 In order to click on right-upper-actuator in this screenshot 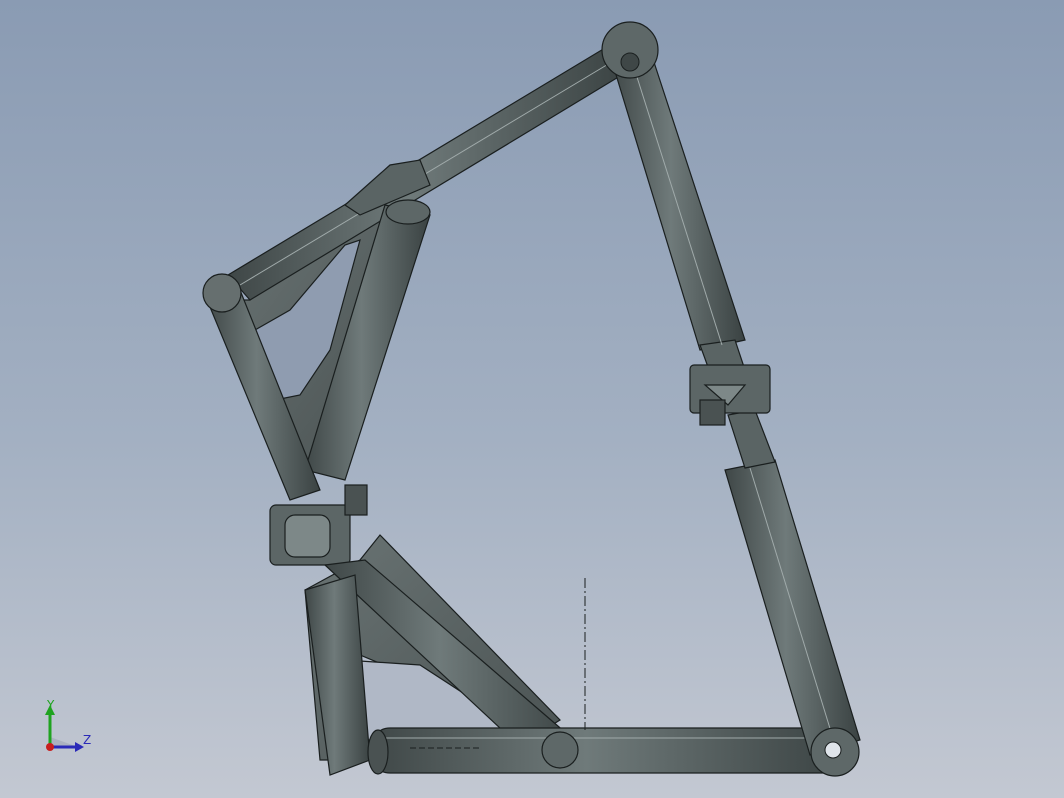, I will do `click(677, 214)`.